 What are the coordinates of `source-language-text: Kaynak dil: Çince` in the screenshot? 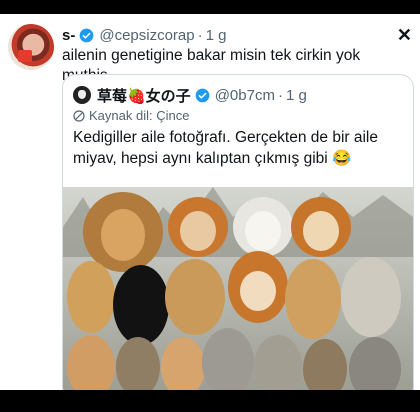 It's located at (139, 115).